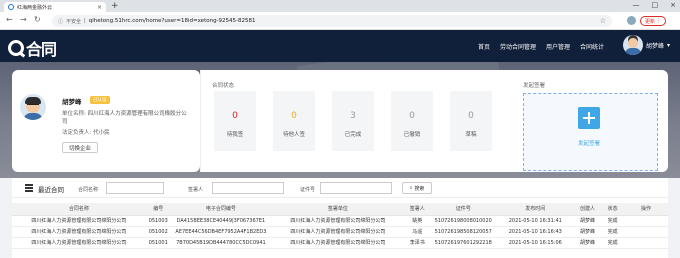 This screenshot has height=258, width=680. I want to click on stat-label: 已撤销, so click(412, 135).